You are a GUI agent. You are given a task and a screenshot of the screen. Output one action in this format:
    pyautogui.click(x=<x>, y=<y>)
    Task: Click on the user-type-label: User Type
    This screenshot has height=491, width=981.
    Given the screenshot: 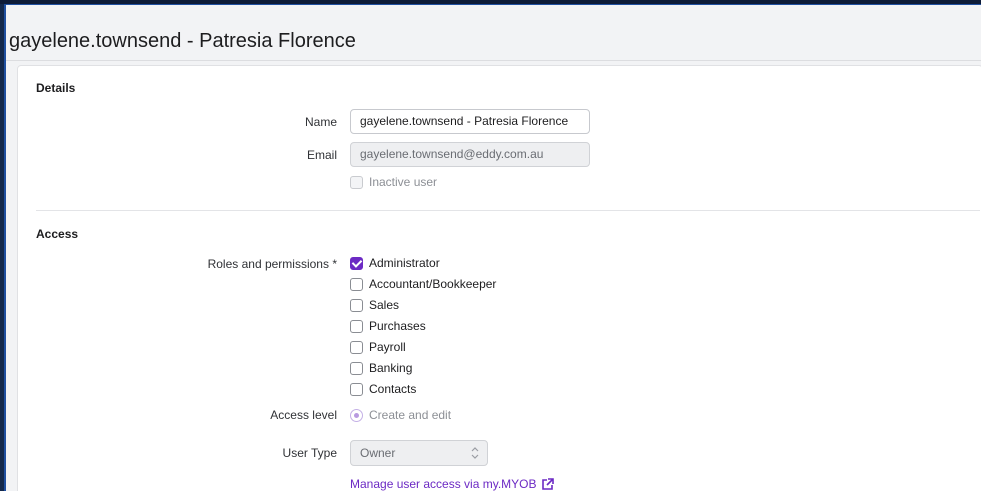 What is the action you would take?
    pyautogui.click(x=309, y=453)
    